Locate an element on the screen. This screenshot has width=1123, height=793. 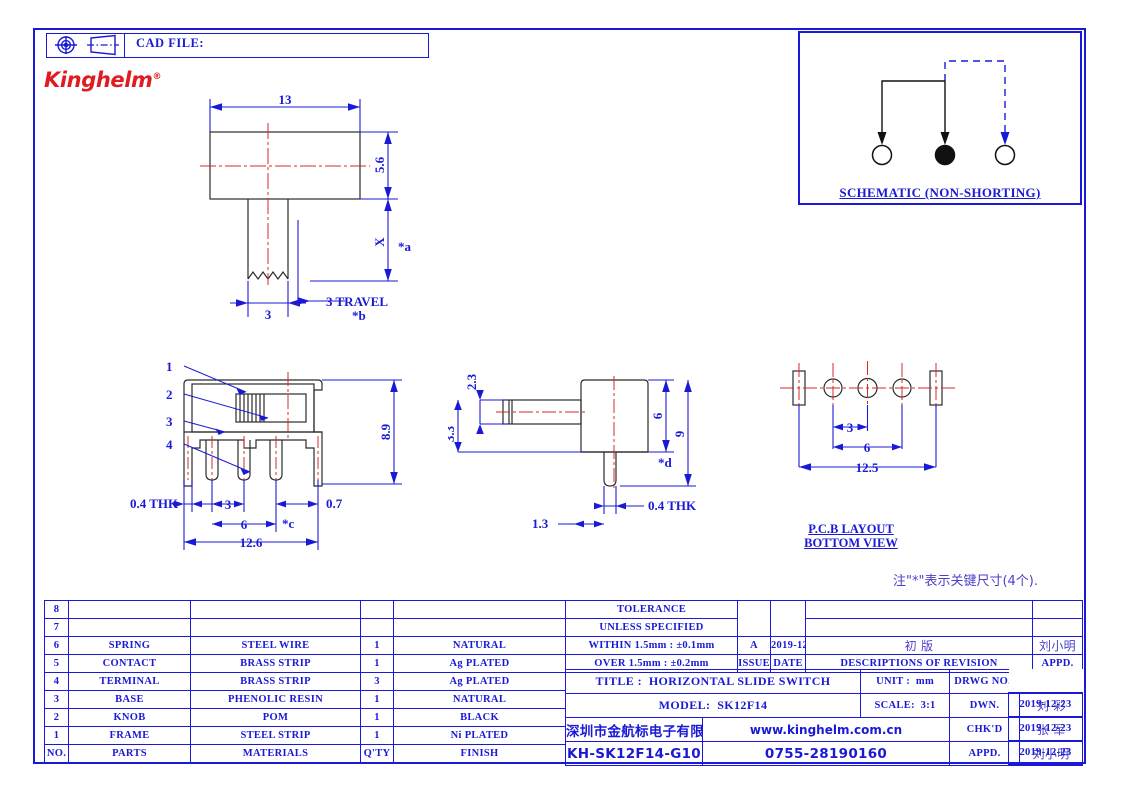
tolerance-line2: UNLESS SPECIFIED is located at coordinates (651, 627).